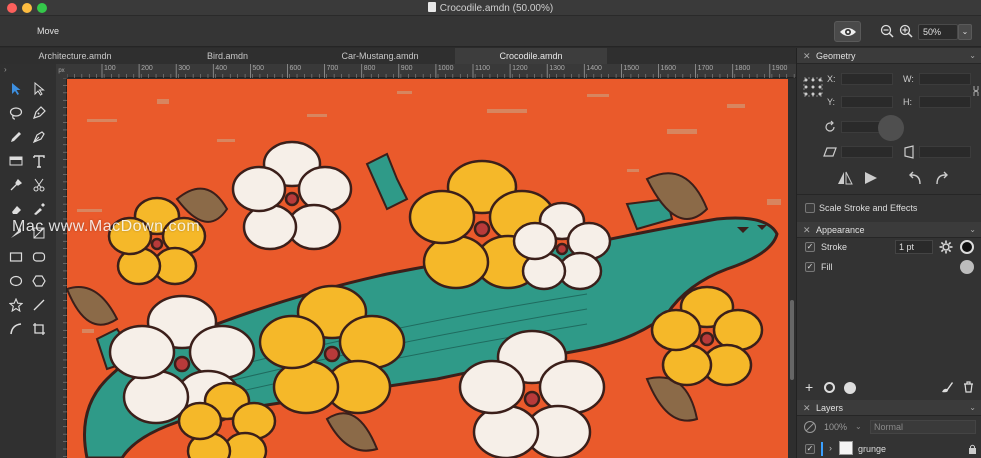 The image size is (981, 458). I want to click on add-icon: +, so click(809, 387).